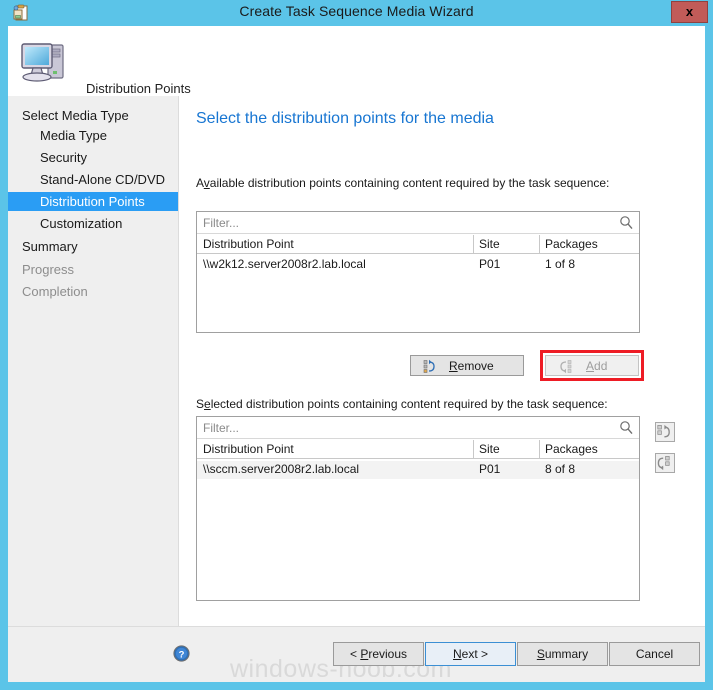 Image resolution: width=713 pixels, height=690 pixels. I want to click on sidebar-item-distribution-points: Distribution Points, so click(93, 201).